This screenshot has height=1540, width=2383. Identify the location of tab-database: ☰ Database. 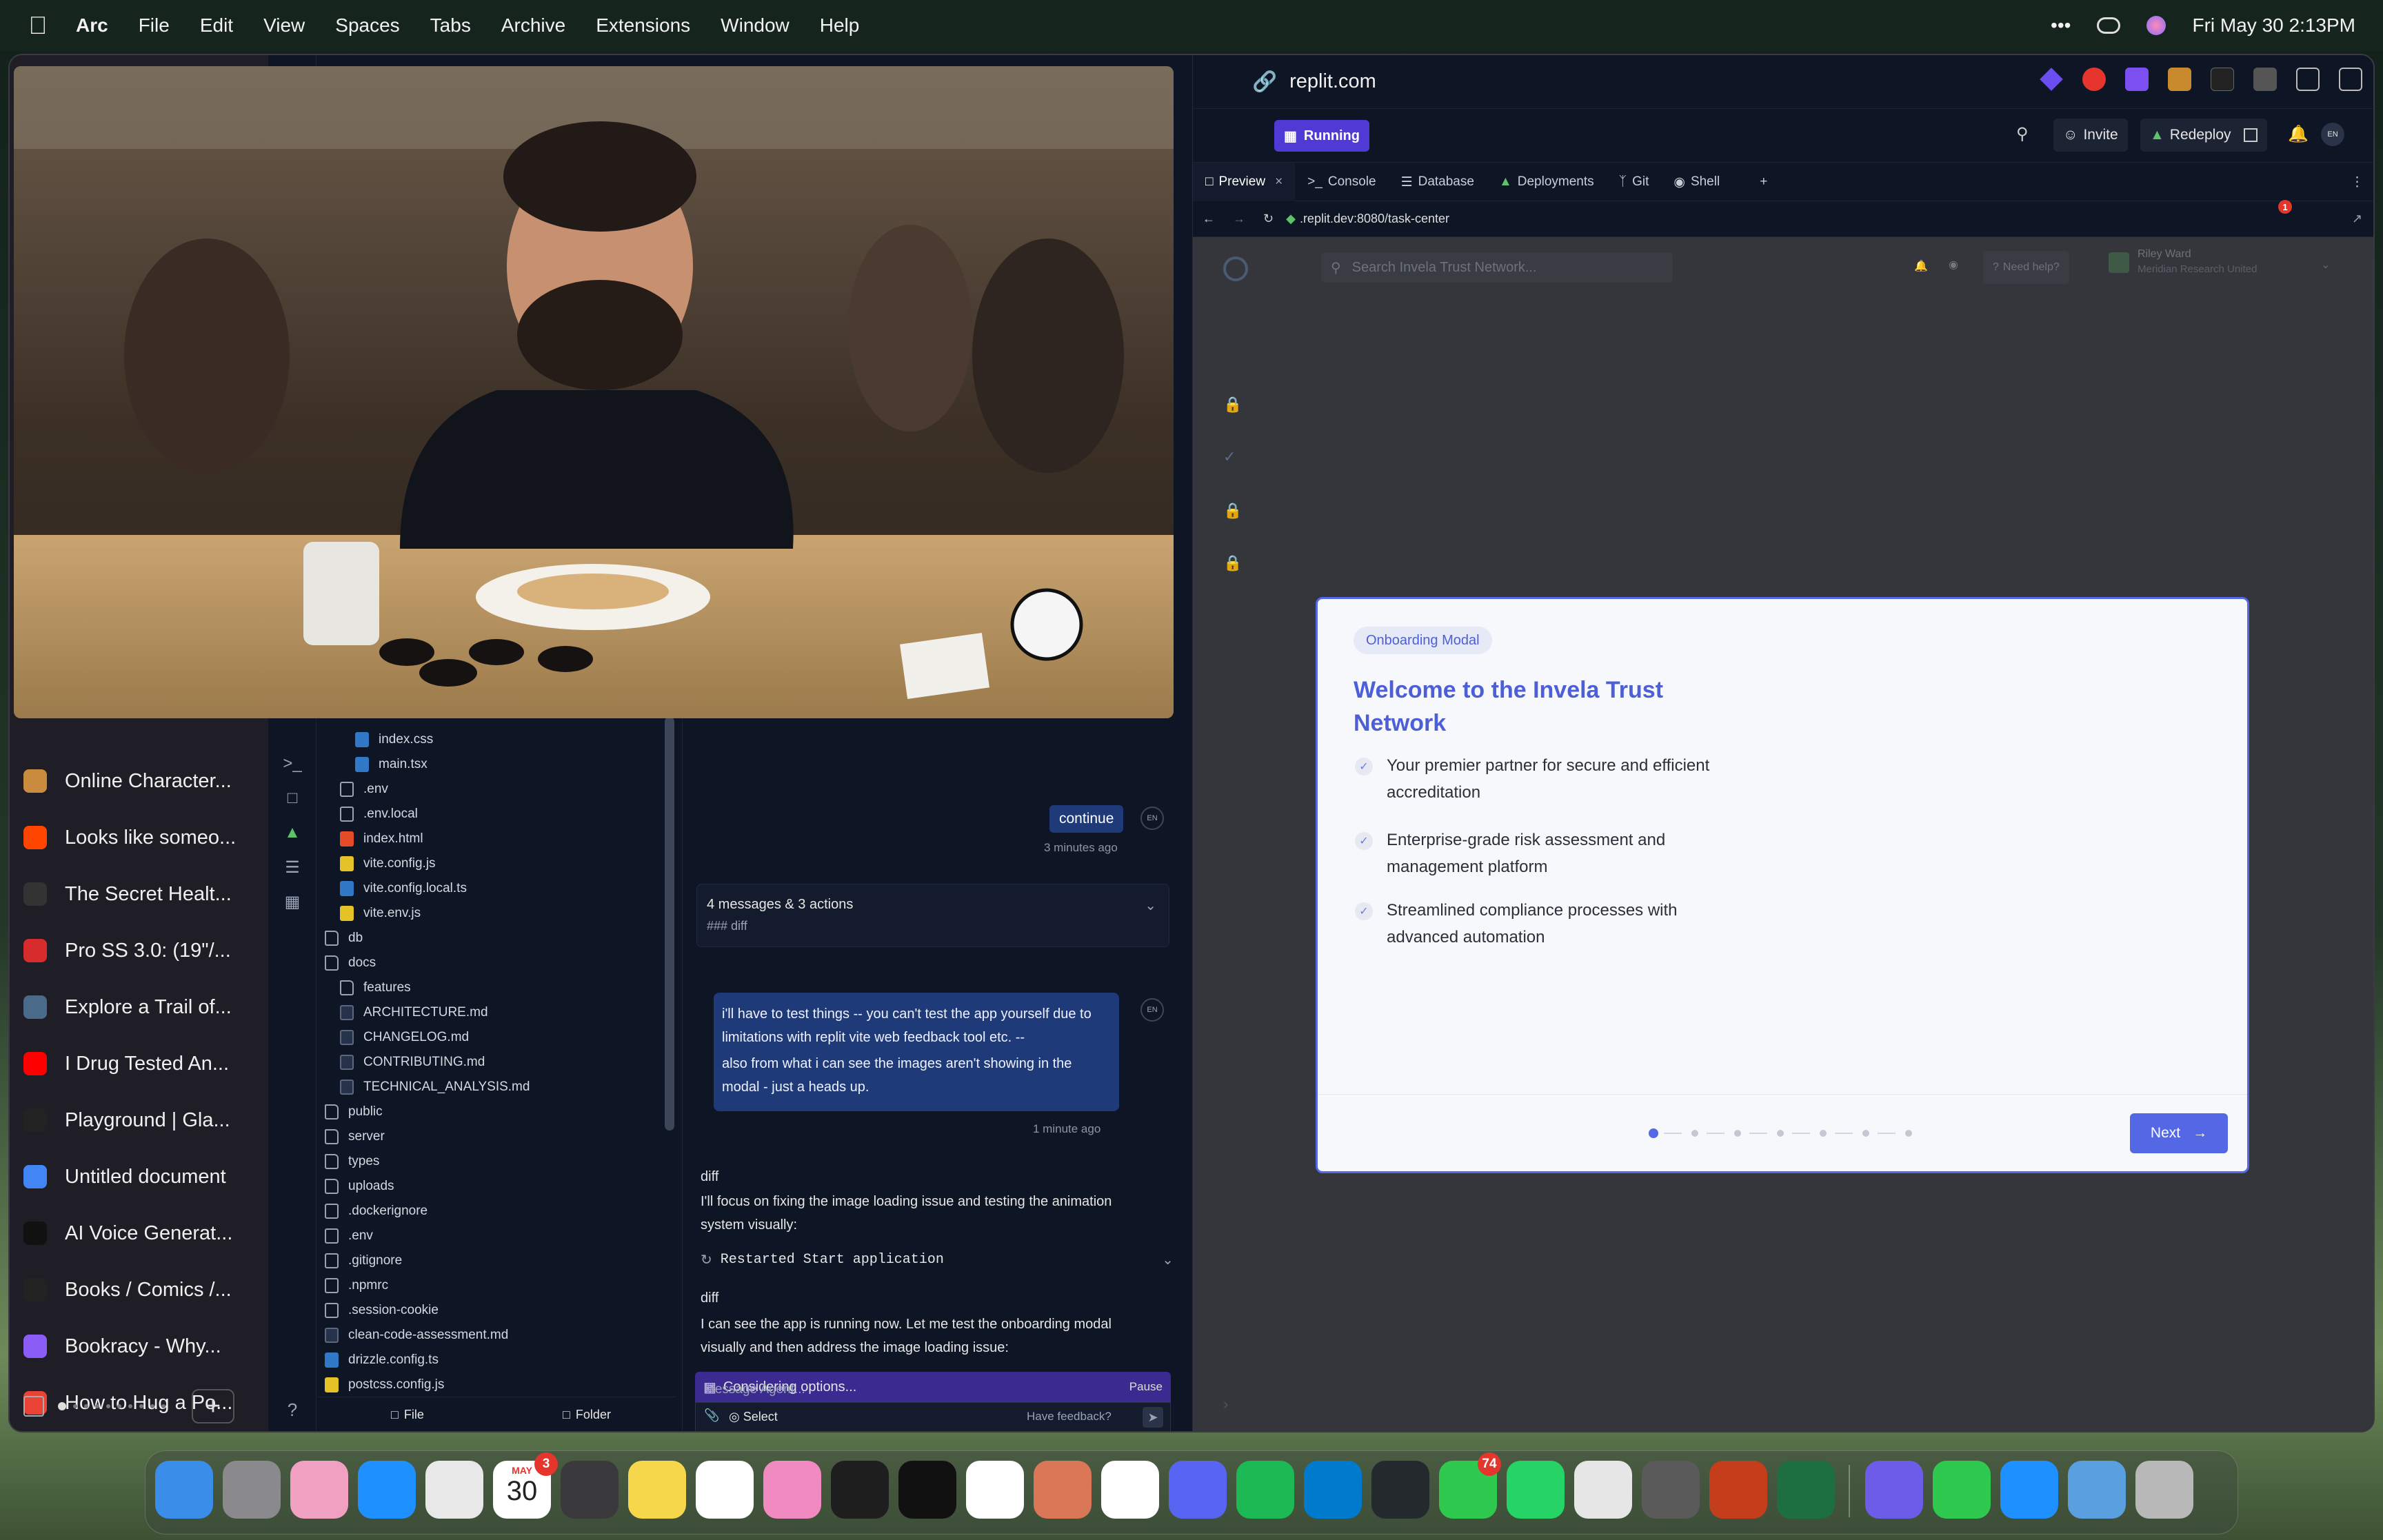
(1438, 182).